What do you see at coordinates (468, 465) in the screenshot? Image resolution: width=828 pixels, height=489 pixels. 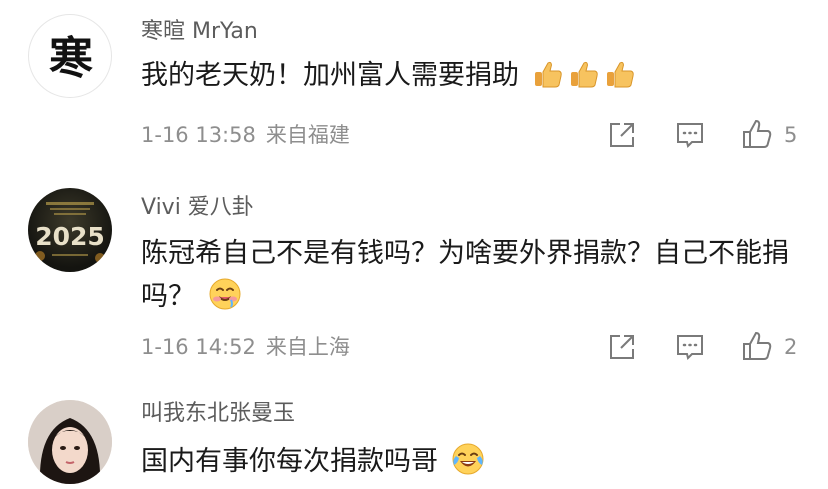 I see `tears-of-joy-icon` at bounding box center [468, 465].